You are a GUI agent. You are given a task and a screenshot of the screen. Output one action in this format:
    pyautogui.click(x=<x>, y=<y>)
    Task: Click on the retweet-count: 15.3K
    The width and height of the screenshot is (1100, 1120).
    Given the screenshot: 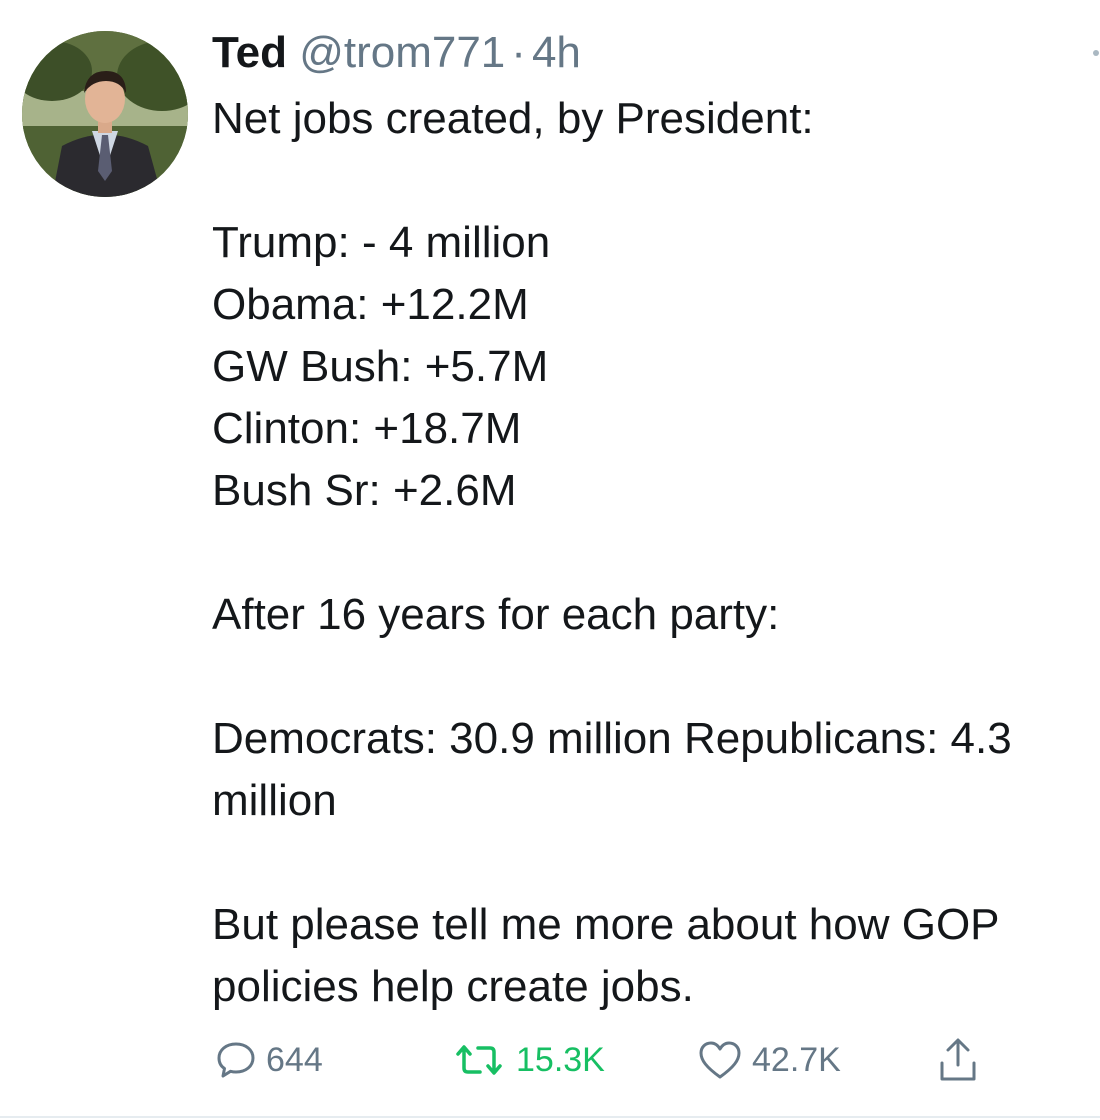 What is the action you would take?
    pyautogui.click(x=560, y=1059)
    